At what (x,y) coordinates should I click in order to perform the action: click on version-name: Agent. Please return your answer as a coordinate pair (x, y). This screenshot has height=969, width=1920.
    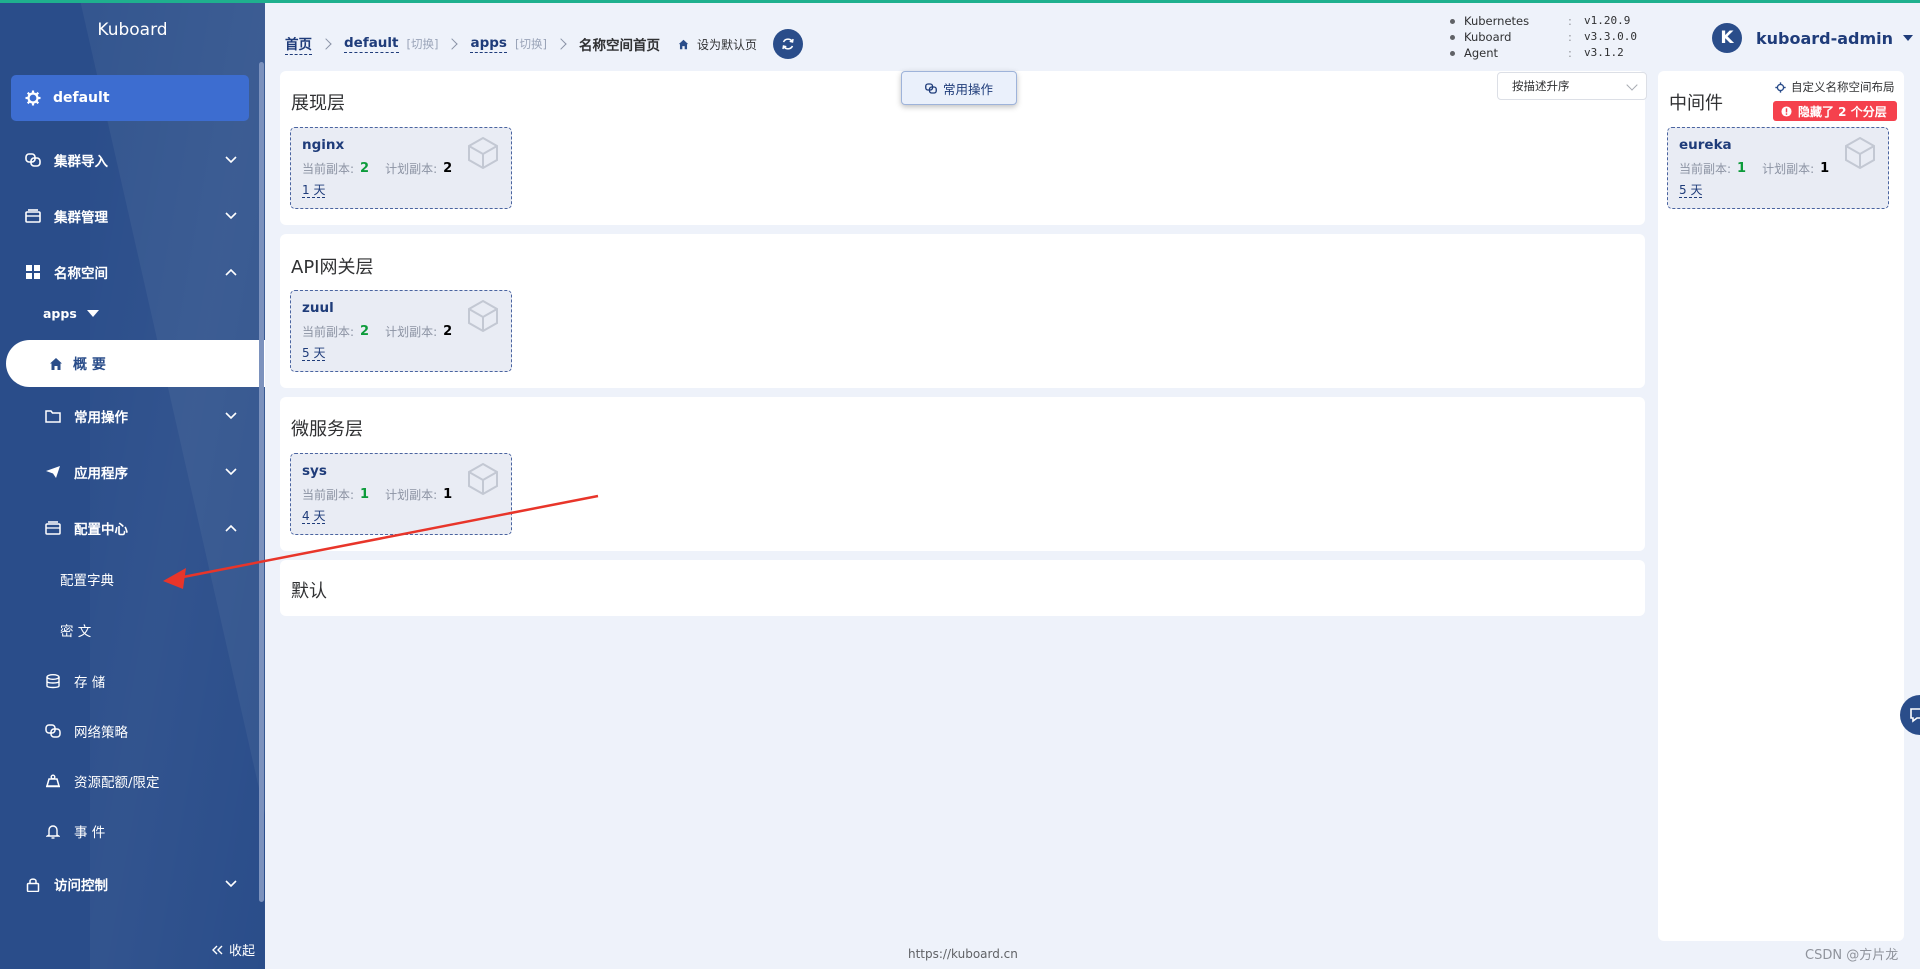
    Looking at the image, I should click on (1481, 53).